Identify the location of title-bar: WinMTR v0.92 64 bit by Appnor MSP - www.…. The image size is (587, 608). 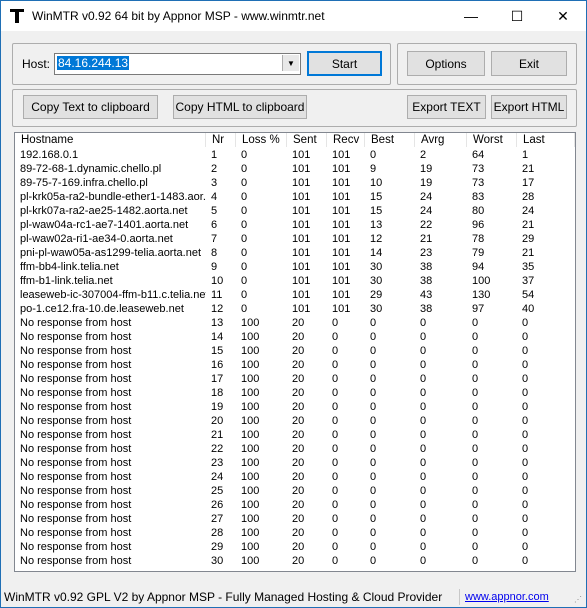
(293, 16).